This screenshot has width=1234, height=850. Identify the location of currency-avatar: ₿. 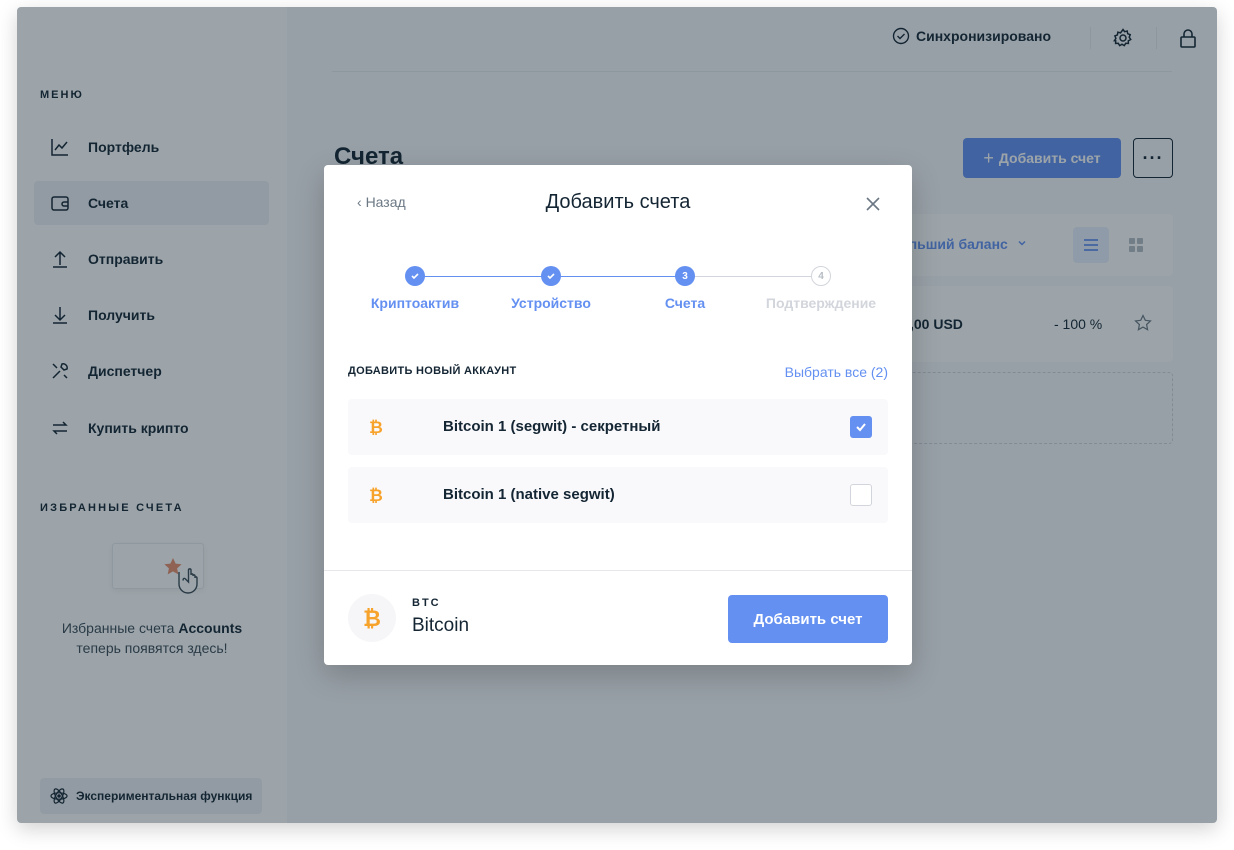
(372, 618).